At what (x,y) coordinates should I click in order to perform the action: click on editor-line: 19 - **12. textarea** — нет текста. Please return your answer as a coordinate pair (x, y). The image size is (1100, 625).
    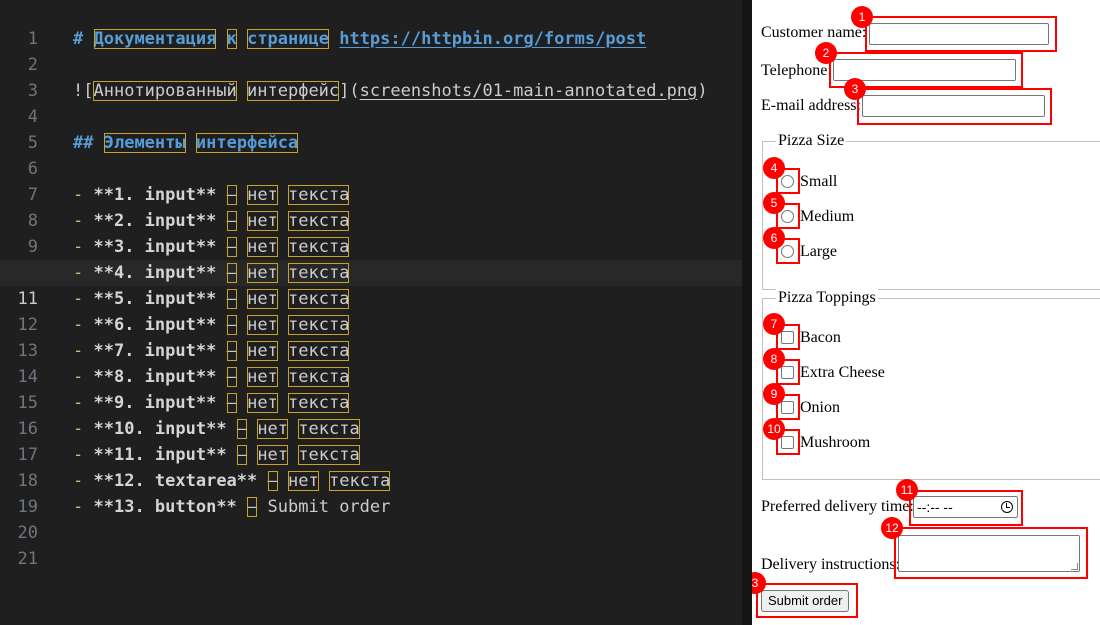
    Looking at the image, I should click on (371, 492).